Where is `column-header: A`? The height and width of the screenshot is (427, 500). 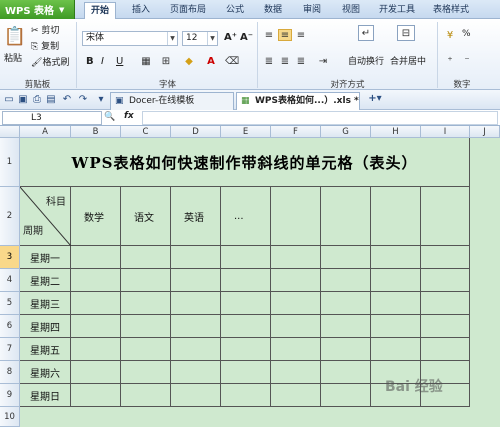
column-header: A is located at coordinates (45, 132).